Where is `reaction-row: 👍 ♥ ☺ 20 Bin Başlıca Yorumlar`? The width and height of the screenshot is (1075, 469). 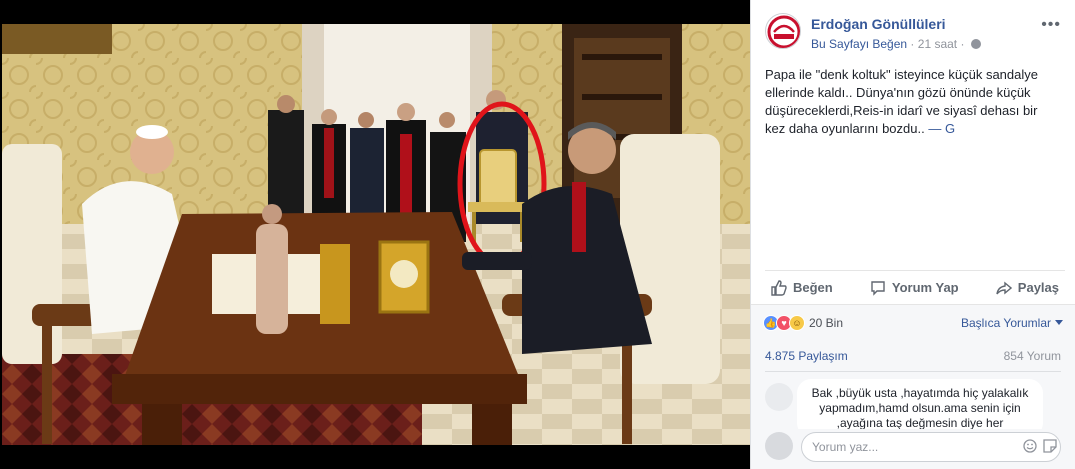 reaction-row: 👍 ♥ ☺ 20 Bin Başlıca Yorumlar is located at coordinates (913, 324).